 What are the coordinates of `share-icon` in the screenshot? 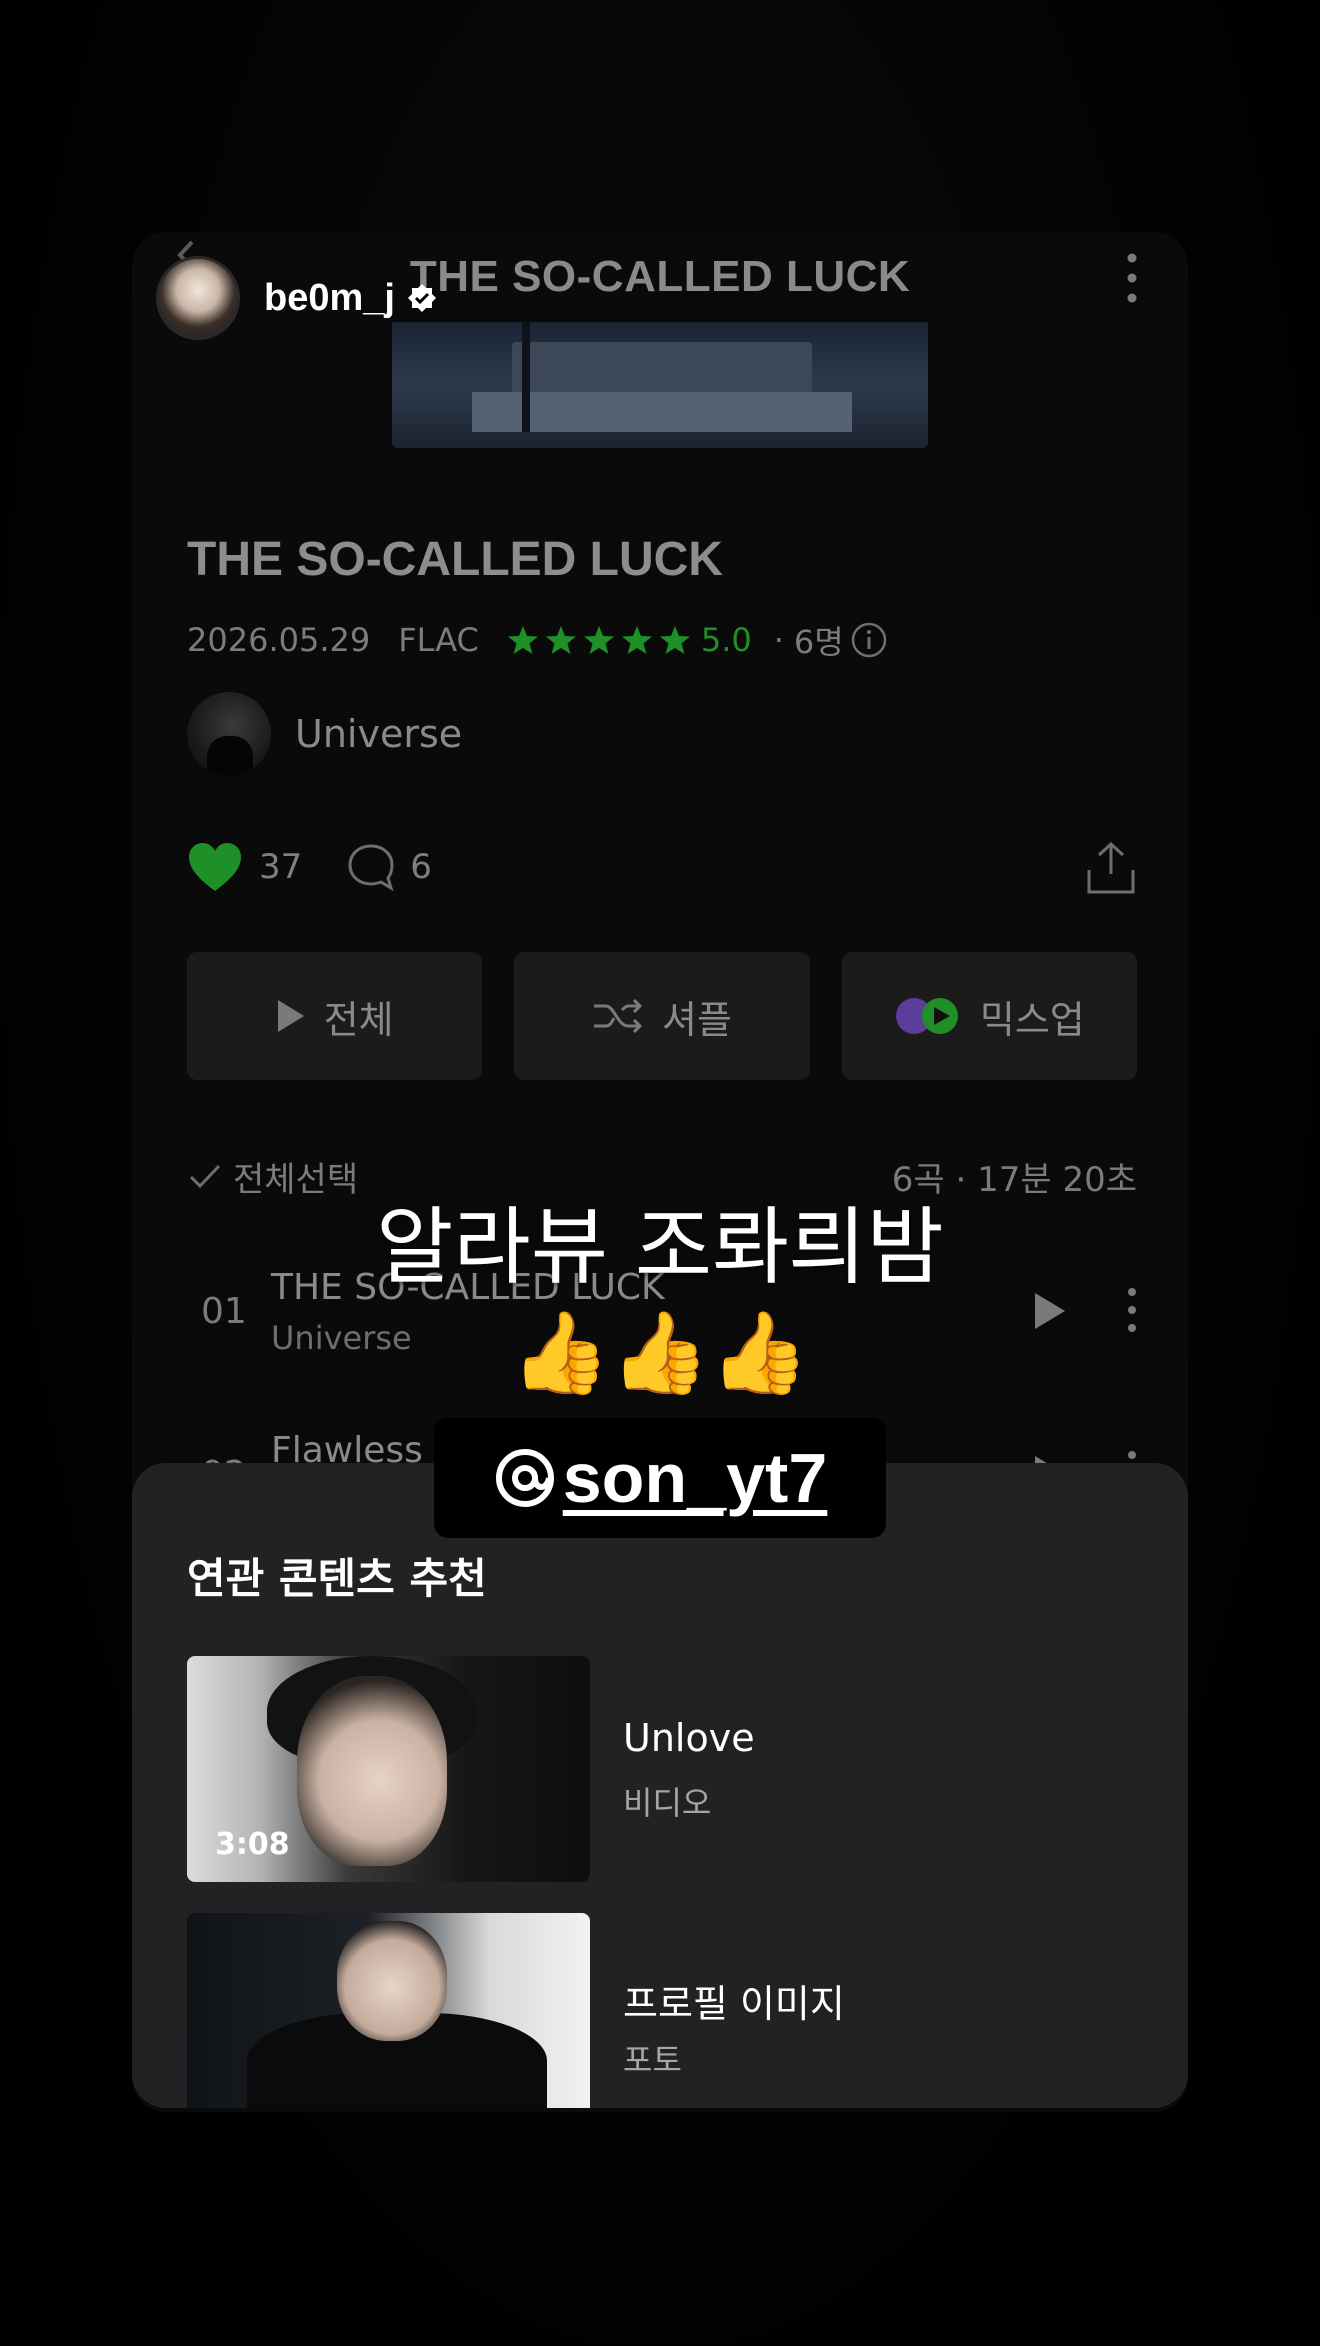 It's located at (1111, 868).